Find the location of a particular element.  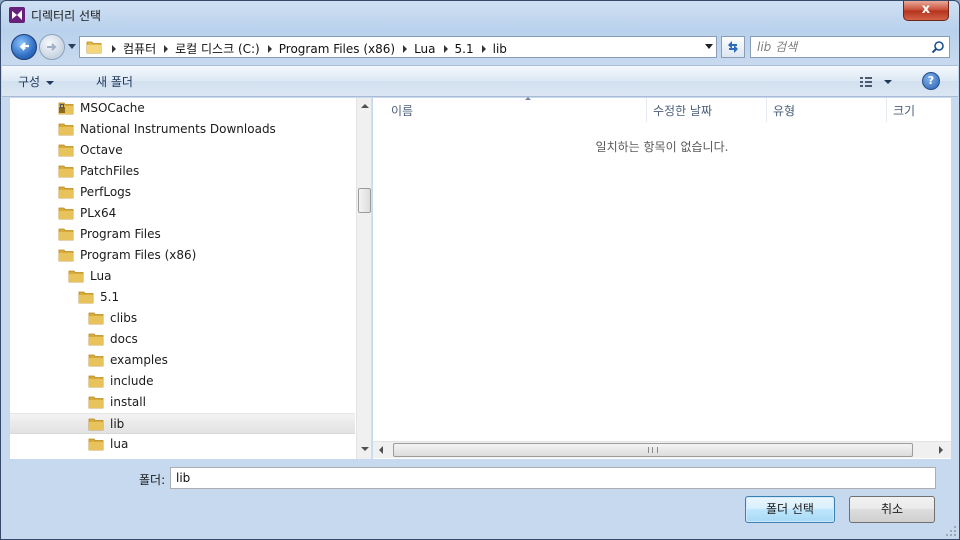

forward-button is located at coordinates (52, 47).